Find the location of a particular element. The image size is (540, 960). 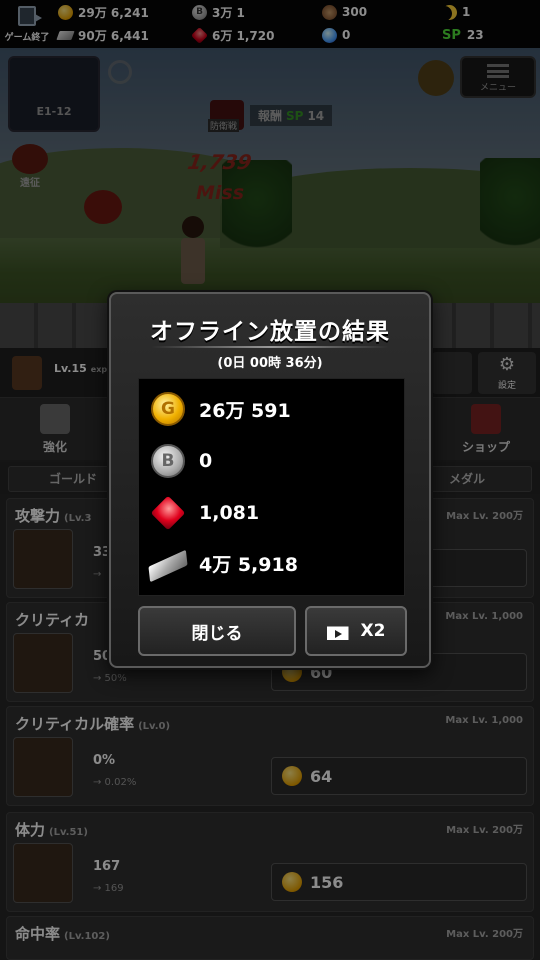

b-coin-icon: B is located at coordinates (168, 461).